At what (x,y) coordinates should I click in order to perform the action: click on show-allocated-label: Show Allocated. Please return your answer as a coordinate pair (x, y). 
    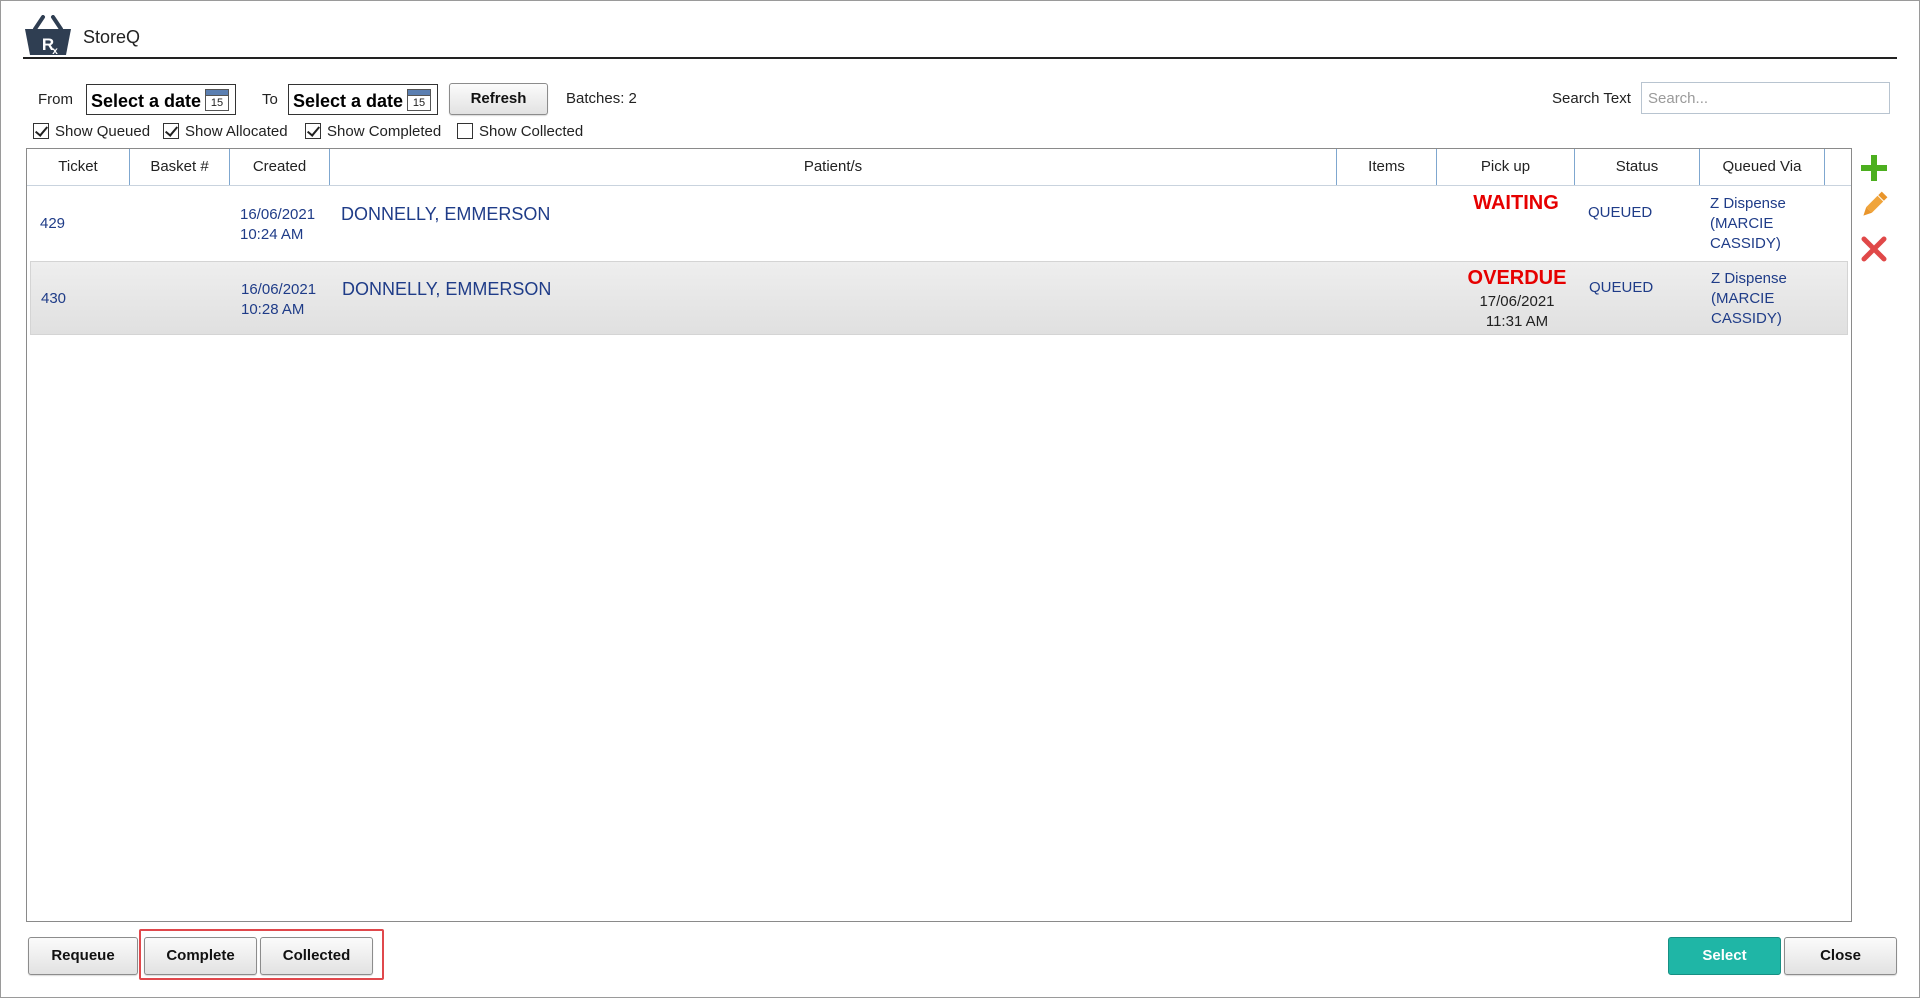
    Looking at the image, I should click on (236, 131).